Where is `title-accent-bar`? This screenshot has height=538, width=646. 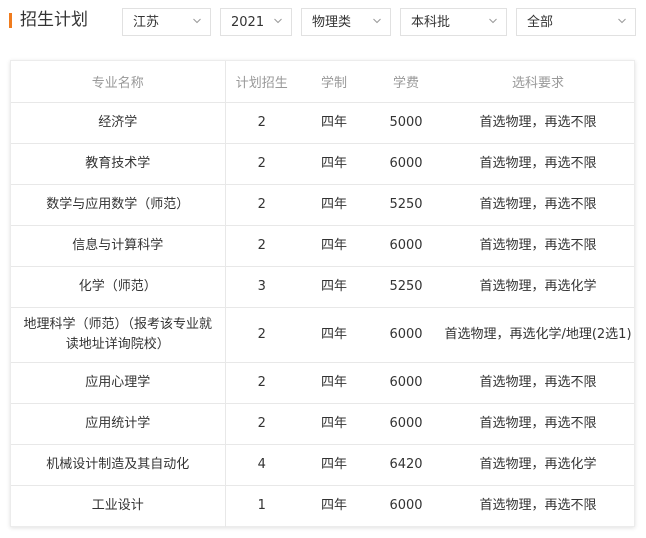 title-accent-bar is located at coordinates (10, 20).